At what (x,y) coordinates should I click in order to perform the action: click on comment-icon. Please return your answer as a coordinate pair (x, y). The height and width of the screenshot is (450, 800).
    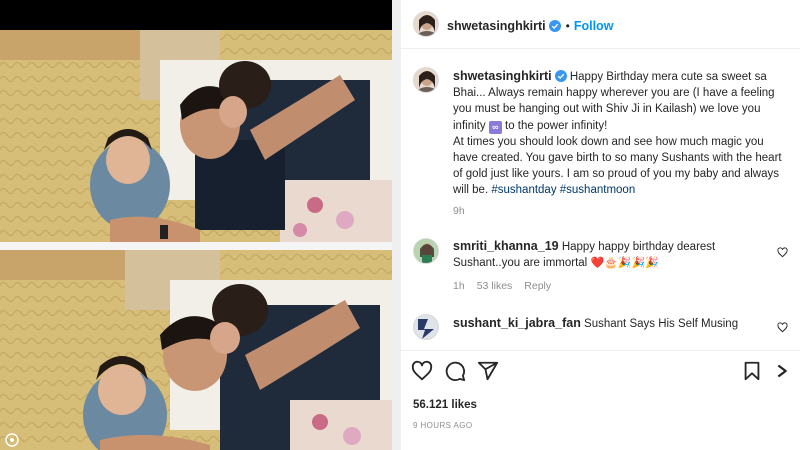
    Looking at the image, I should click on (455, 371).